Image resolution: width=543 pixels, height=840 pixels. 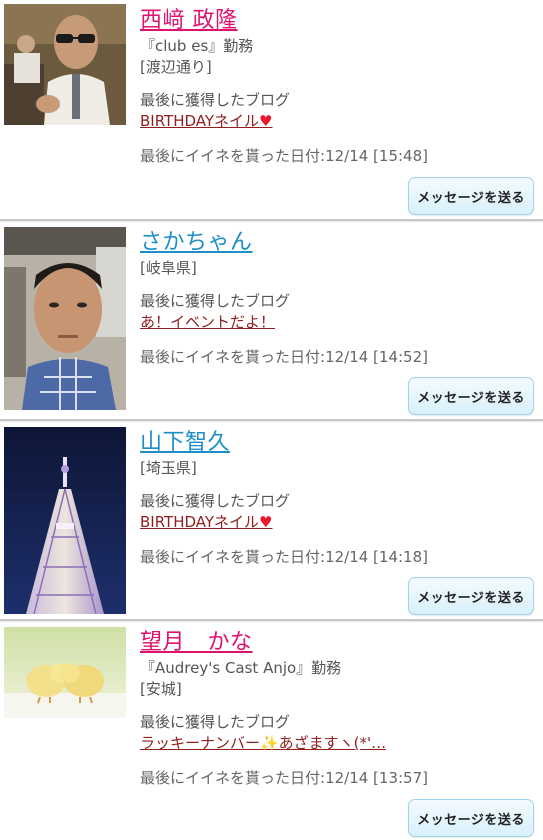 What do you see at coordinates (376, 357) in the screenshot?
I see `like-date-value: 12/14 [14:52]` at bounding box center [376, 357].